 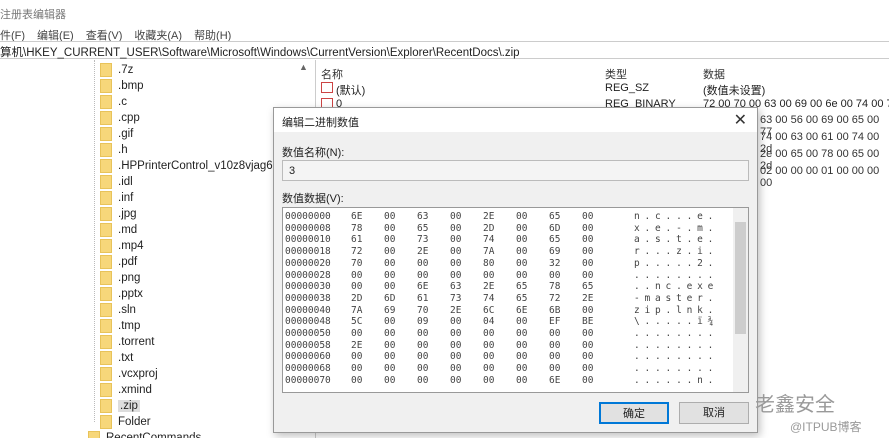 What do you see at coordinates (555, 252) in the screenshot?
I see `hex-byte: 69` at bounding box center [555, 252].